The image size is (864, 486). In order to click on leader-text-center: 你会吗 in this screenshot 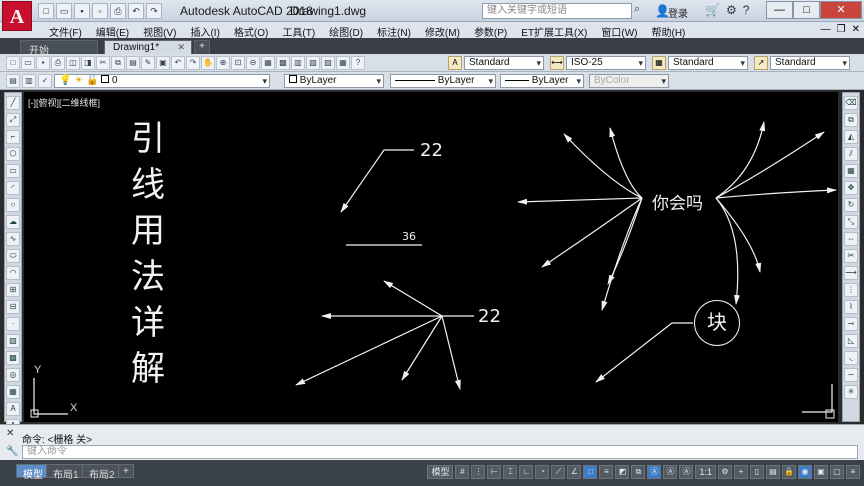, I will do `click(677, 201)`.